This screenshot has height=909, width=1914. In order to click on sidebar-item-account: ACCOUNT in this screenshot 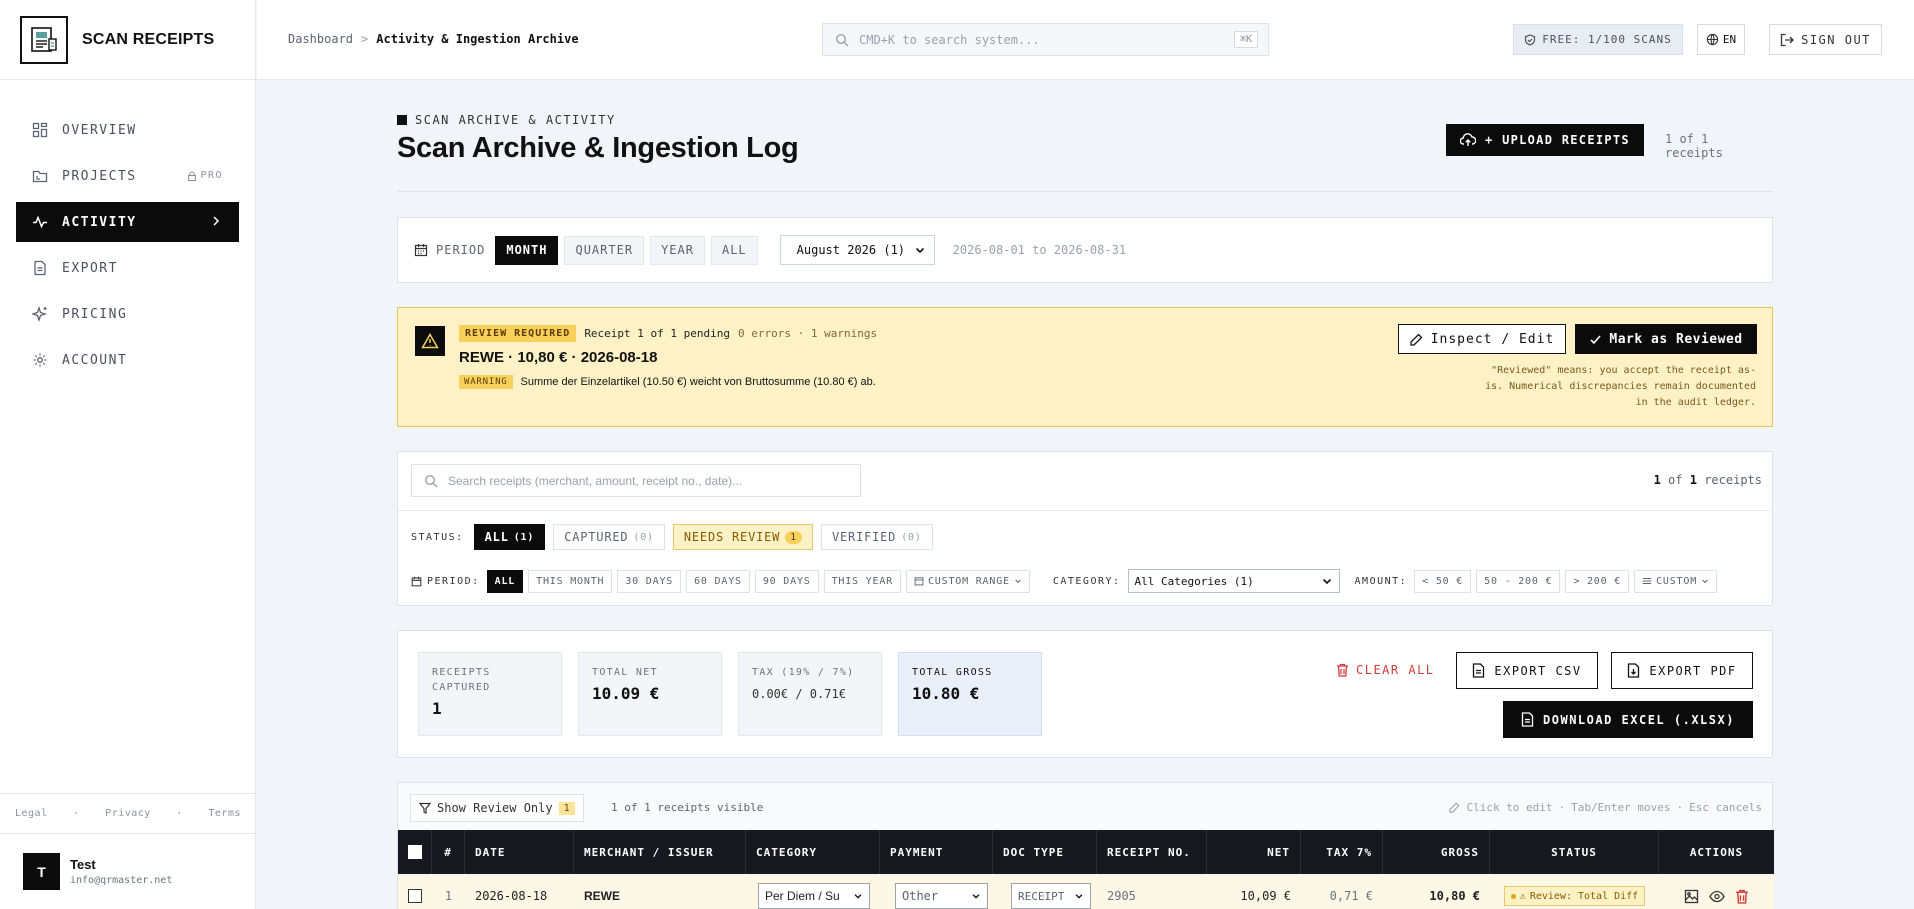, I will do `click(127, 360)`.